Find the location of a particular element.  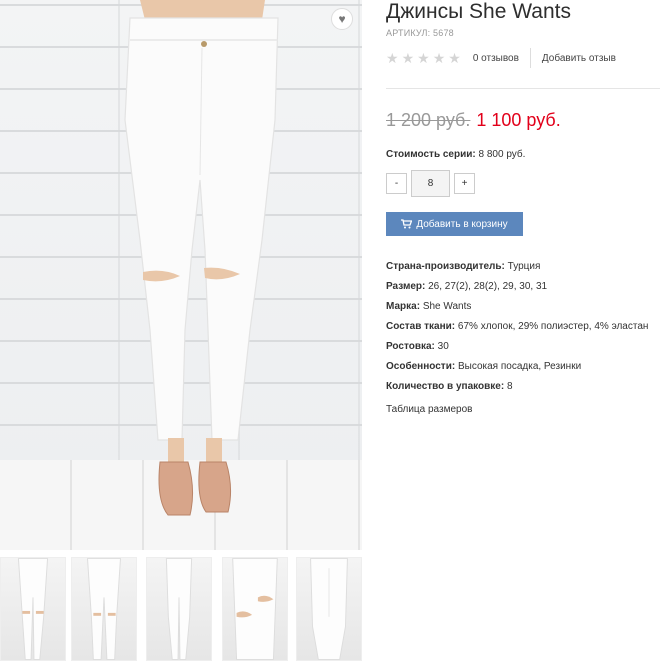

spec-row: Ростовка: 30 is located at coordinates (517, 347).